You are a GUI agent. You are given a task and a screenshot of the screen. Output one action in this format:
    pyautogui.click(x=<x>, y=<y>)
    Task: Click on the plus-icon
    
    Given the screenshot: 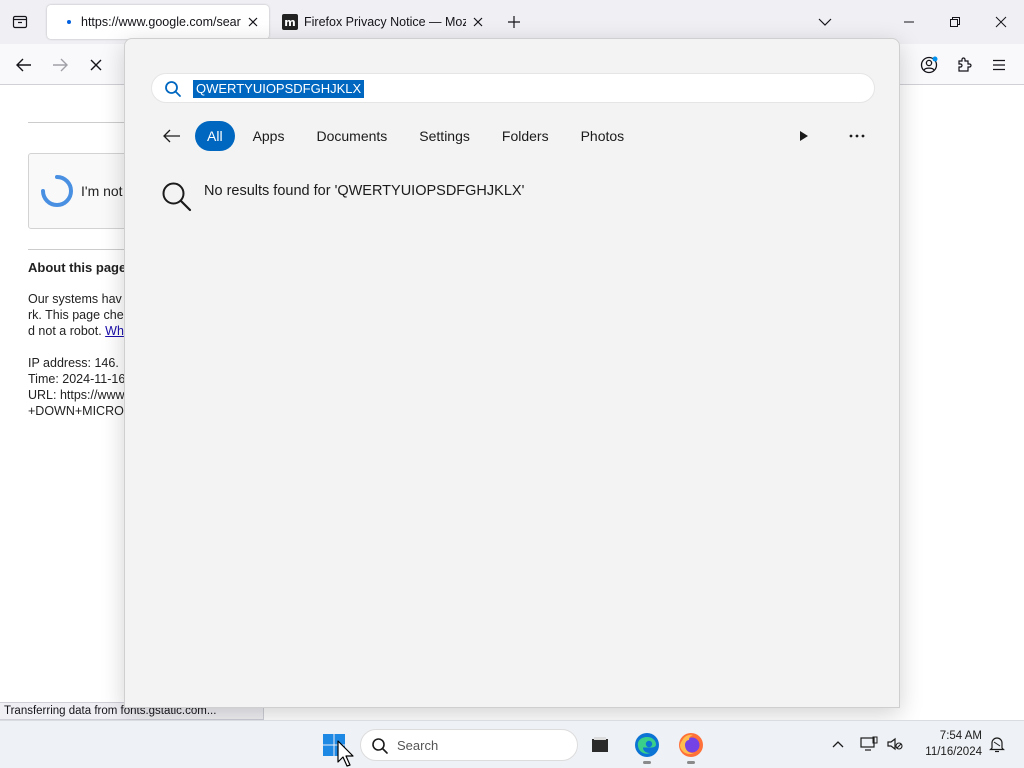 What is the action you would take?
    pyautogui.click(x=514, y=22)
    